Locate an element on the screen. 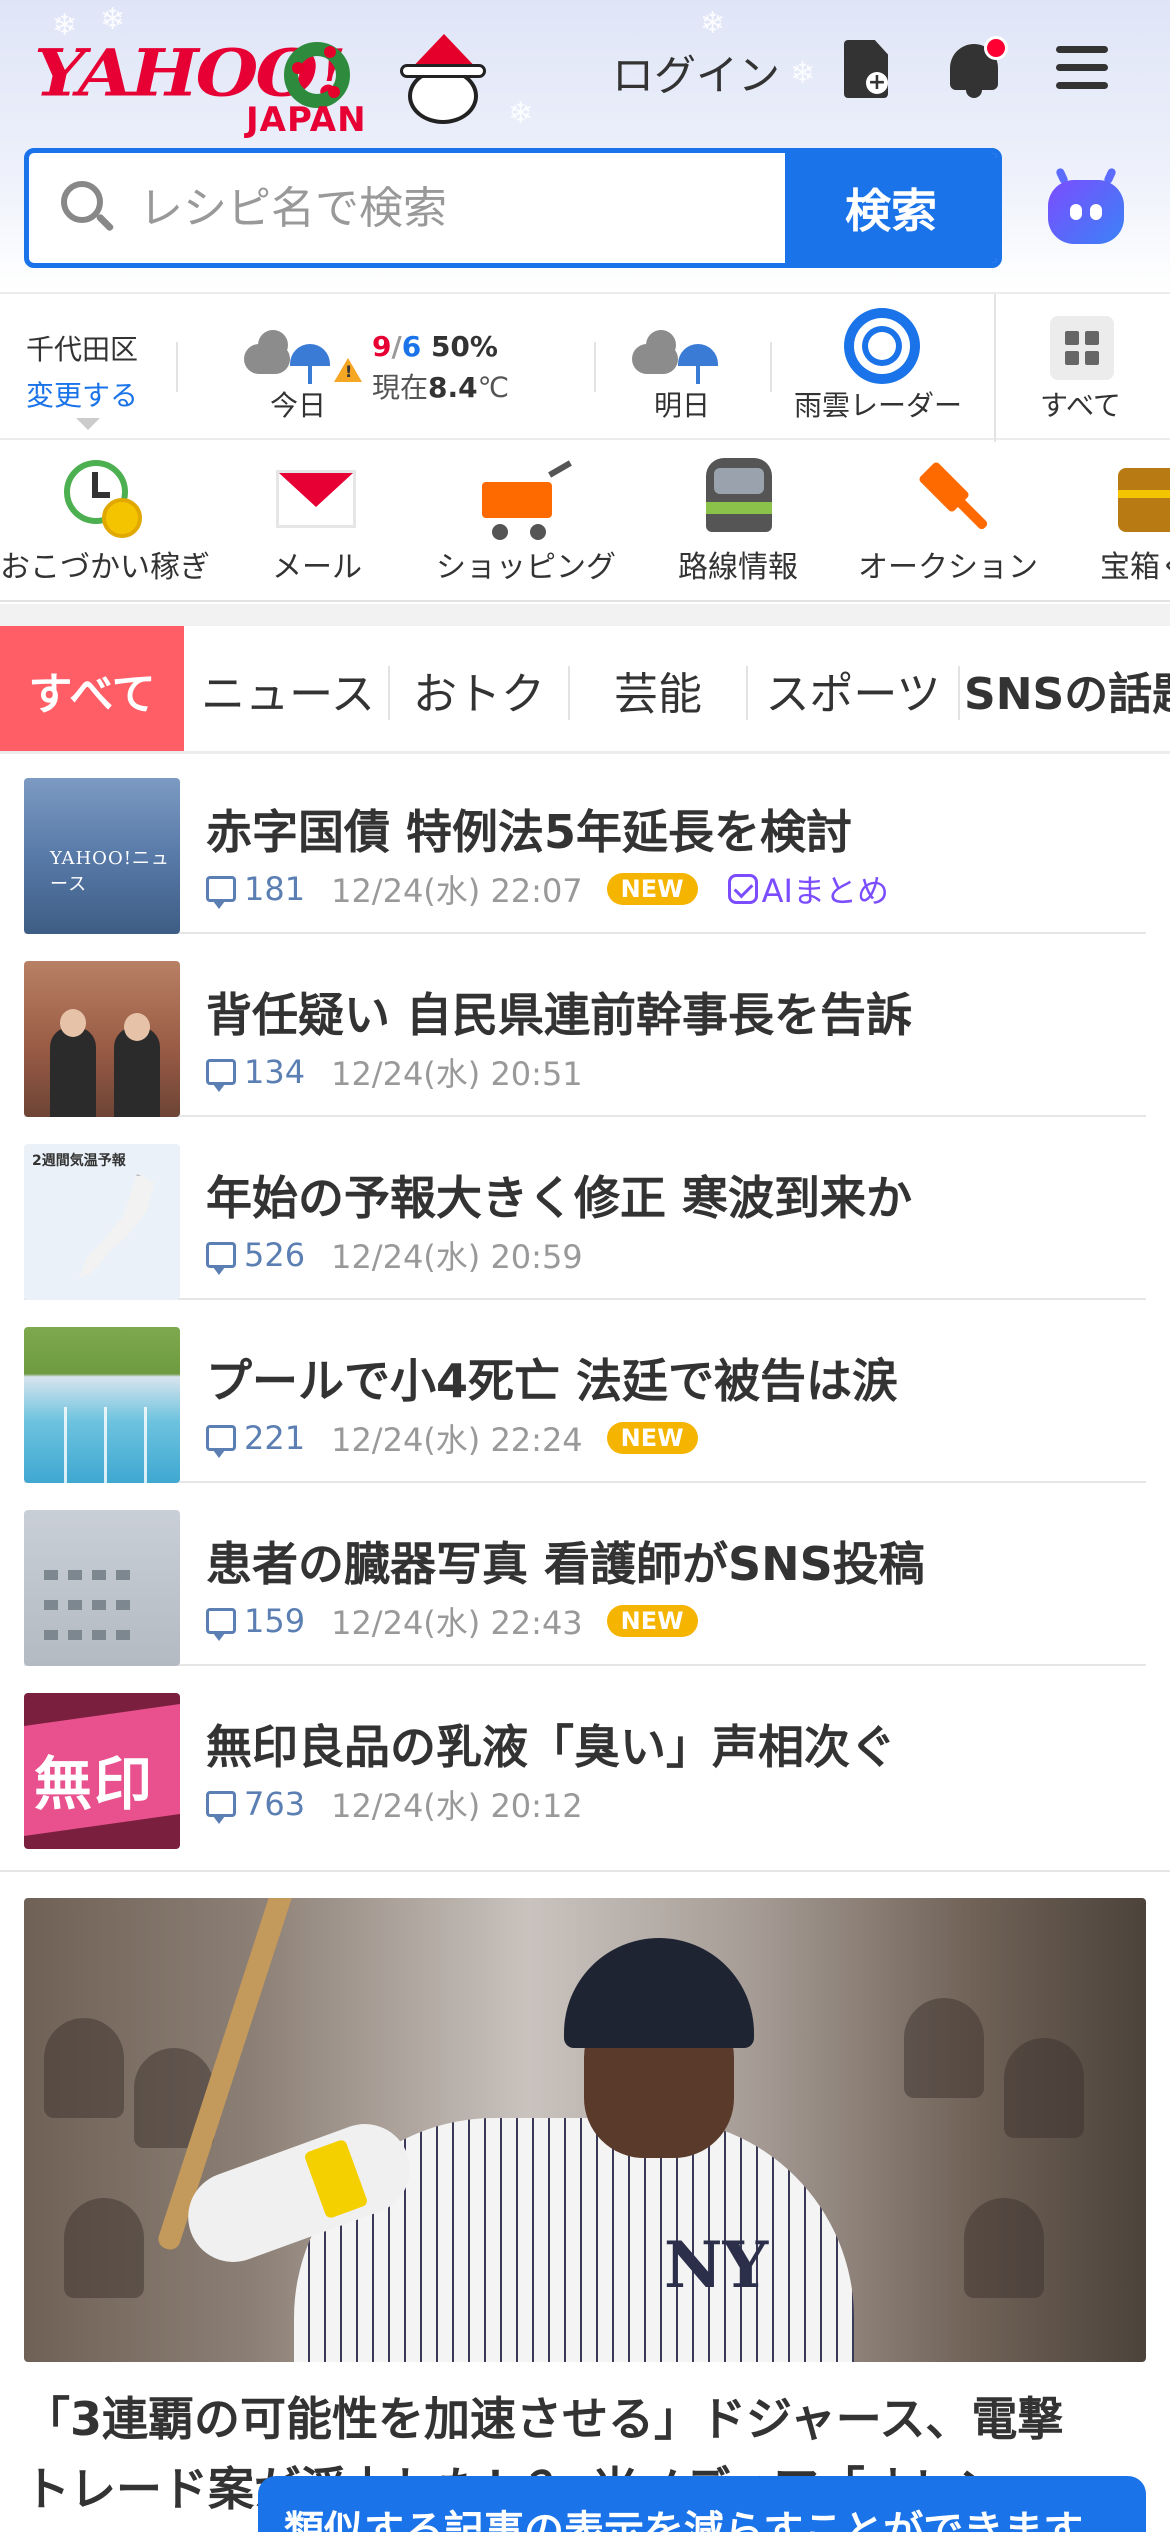  treasure-icon is located at coordinates (1144, 497).